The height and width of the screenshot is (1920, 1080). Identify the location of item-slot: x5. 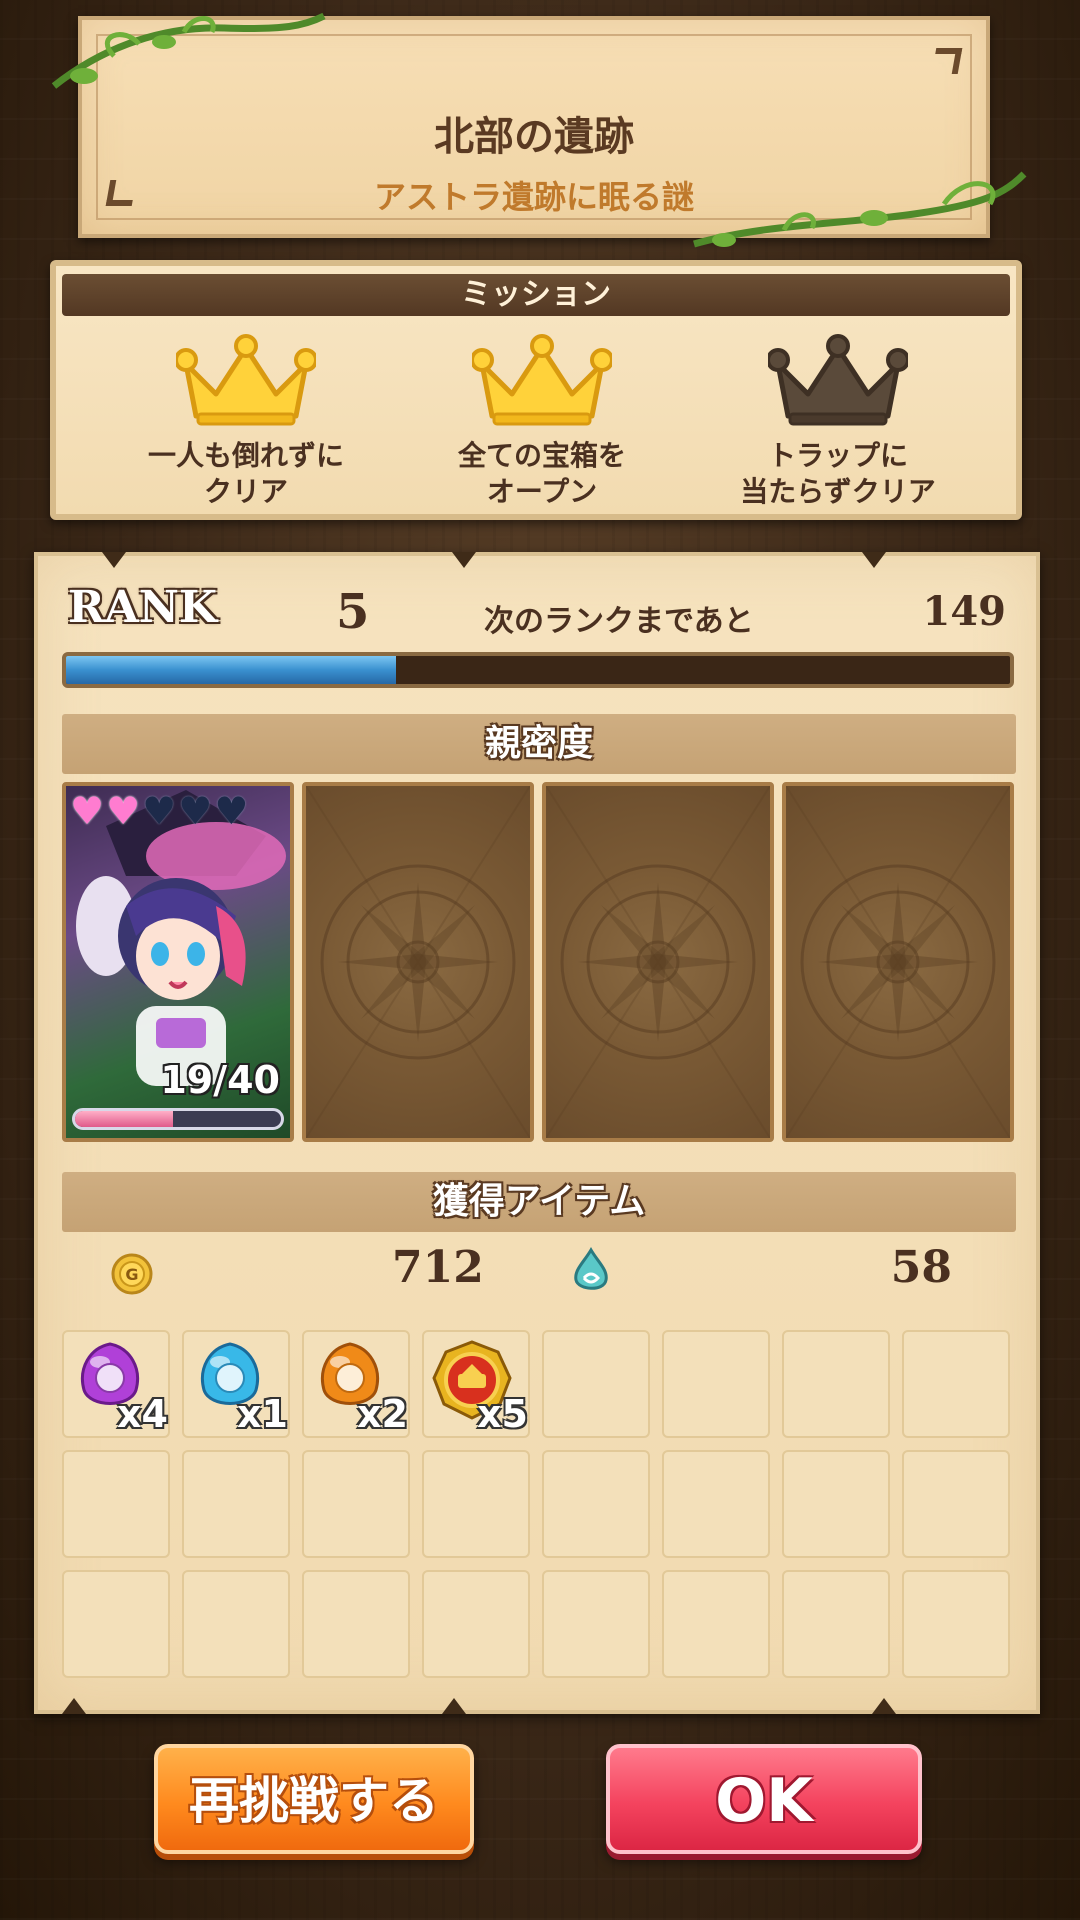
(476, 1384).